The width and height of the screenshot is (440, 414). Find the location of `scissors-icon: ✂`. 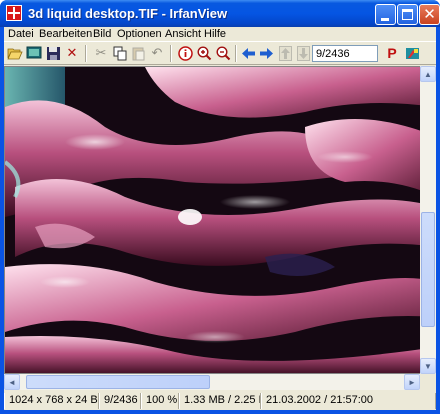

scissors-icon: ✂ is located at coordinates (101, 53).